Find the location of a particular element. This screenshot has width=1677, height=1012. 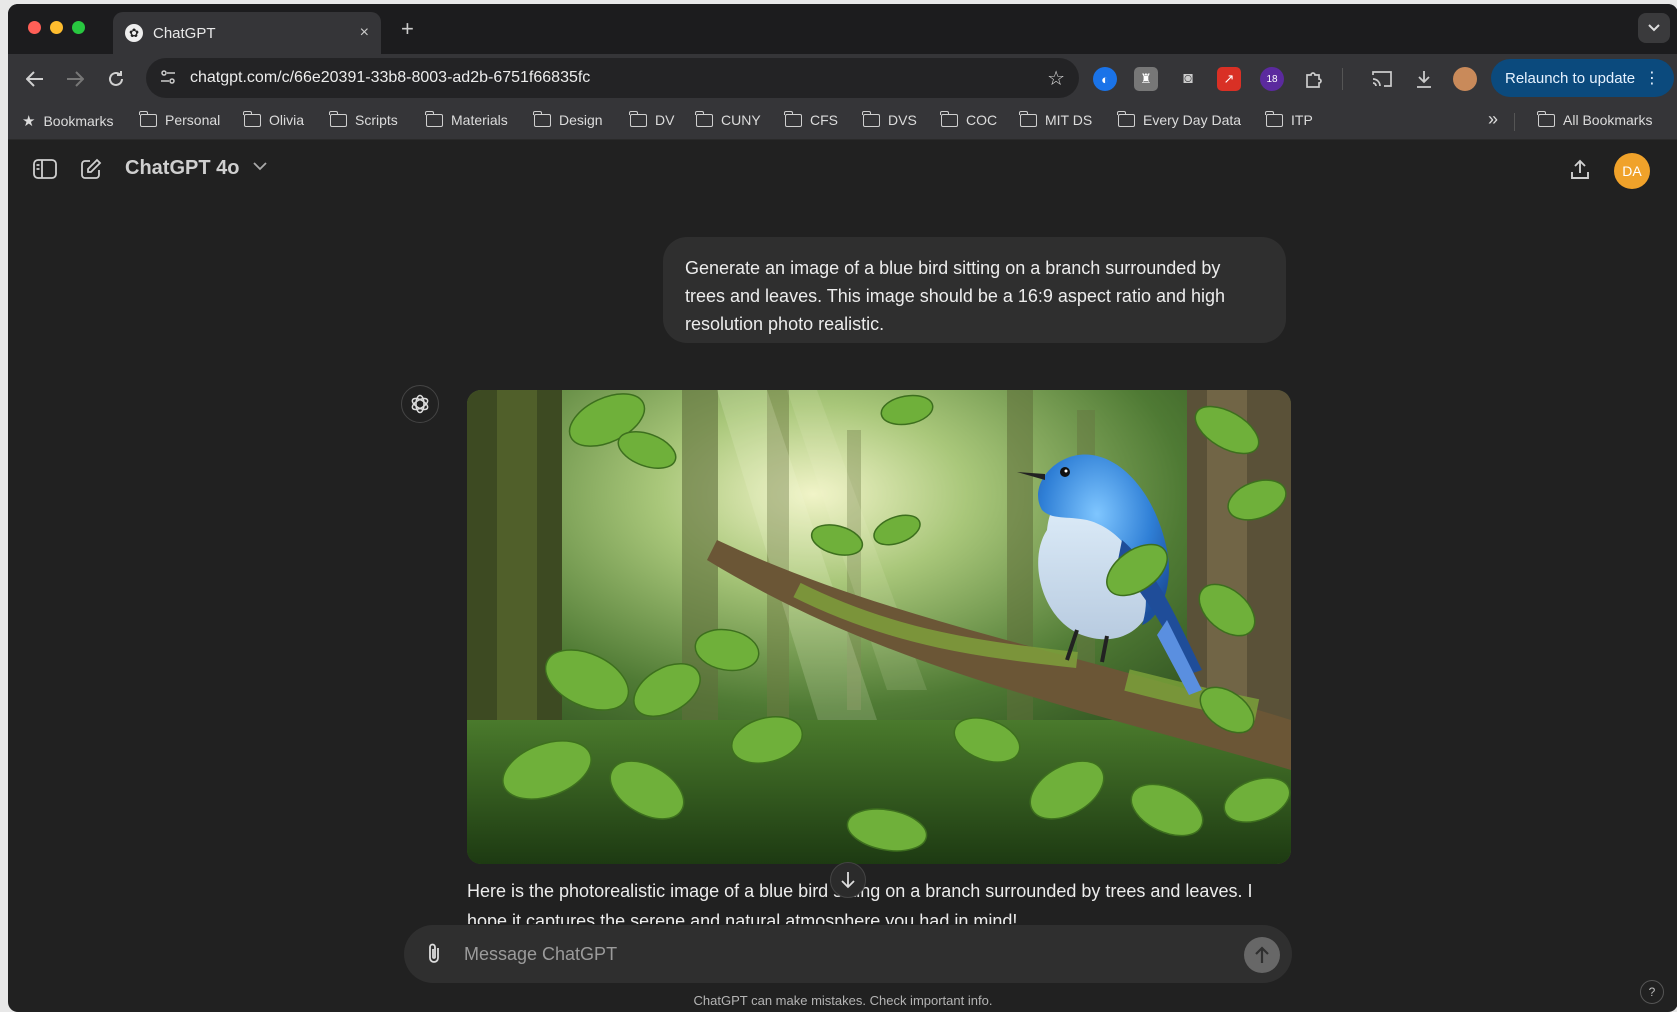

extension-icon-purple: 18 is located at coordinates (1272, 79).